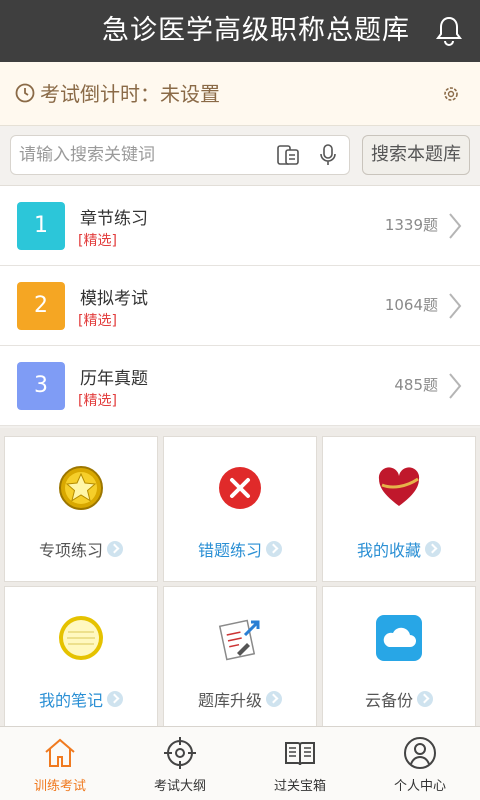 Image resolution: width=480 pixels, height=800 pixels. Describe the element at coordinates (300, 754) in the screenshot. I see `book-icon` at that location.